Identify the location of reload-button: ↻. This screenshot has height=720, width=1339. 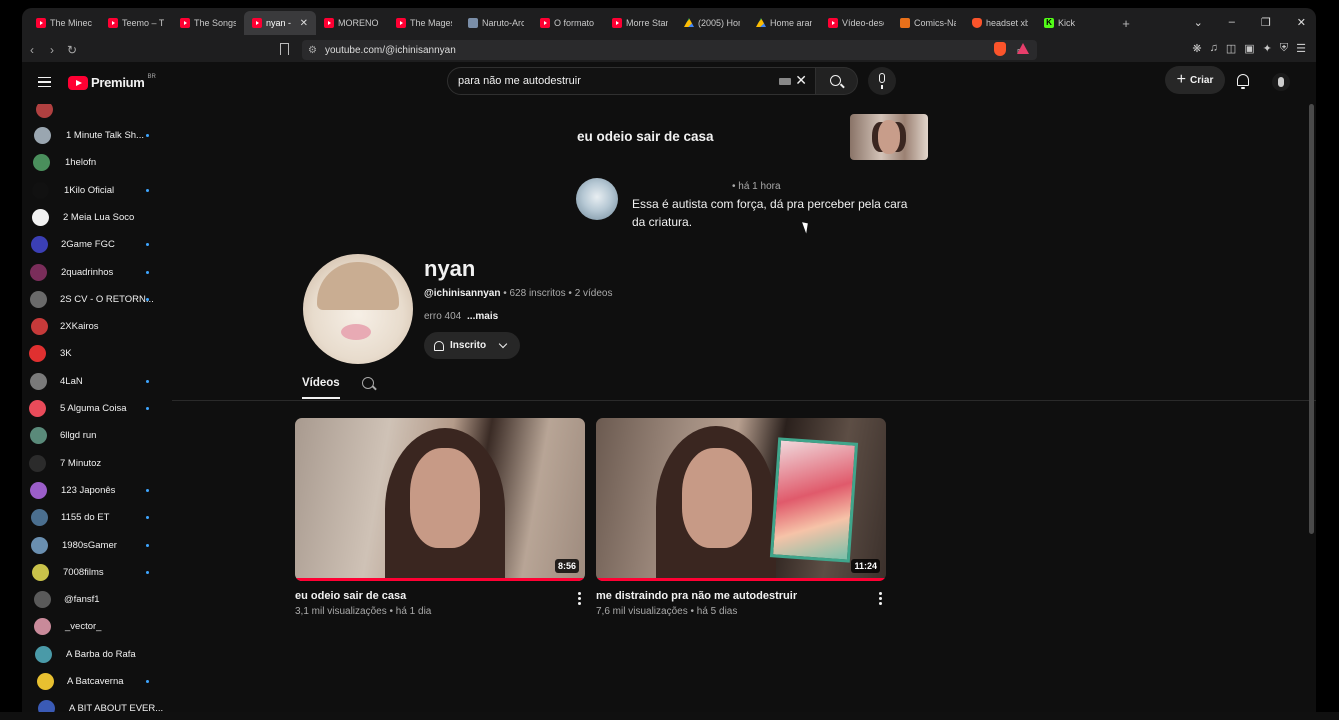
(72, 50).